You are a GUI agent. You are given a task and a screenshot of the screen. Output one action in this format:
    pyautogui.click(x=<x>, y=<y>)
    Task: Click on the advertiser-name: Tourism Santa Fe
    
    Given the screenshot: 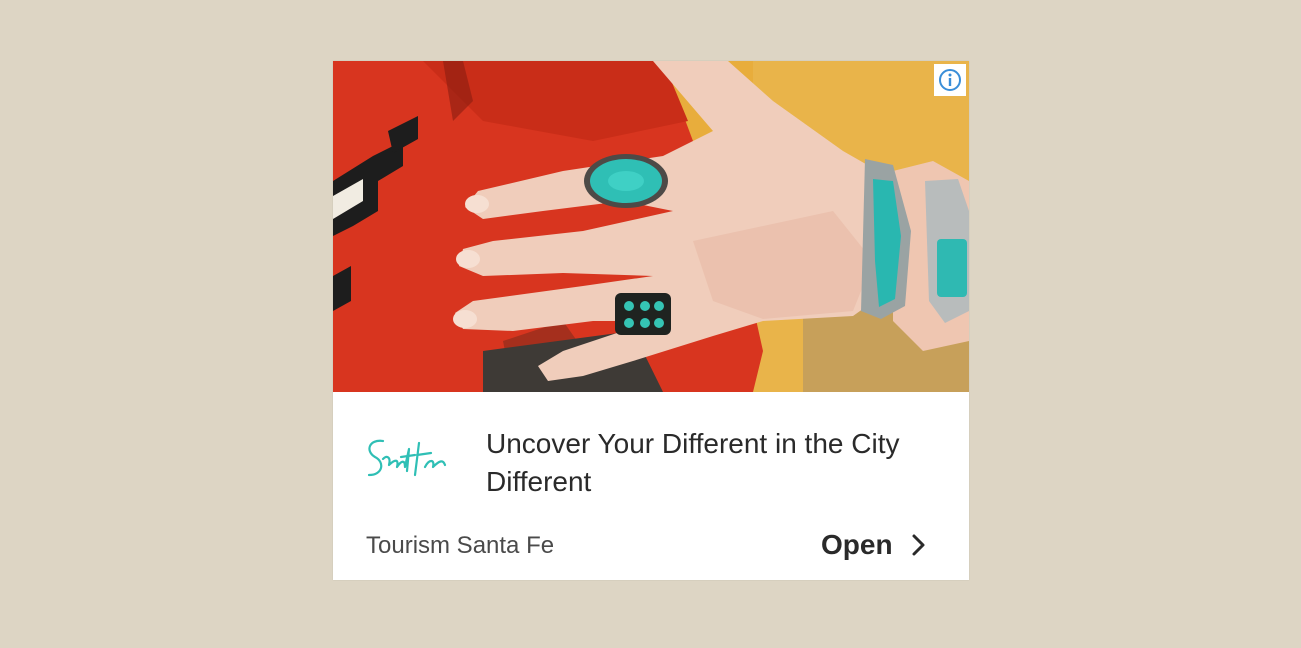 What is the action you would take?
    pyautogui.click(x=460, y=545)
    